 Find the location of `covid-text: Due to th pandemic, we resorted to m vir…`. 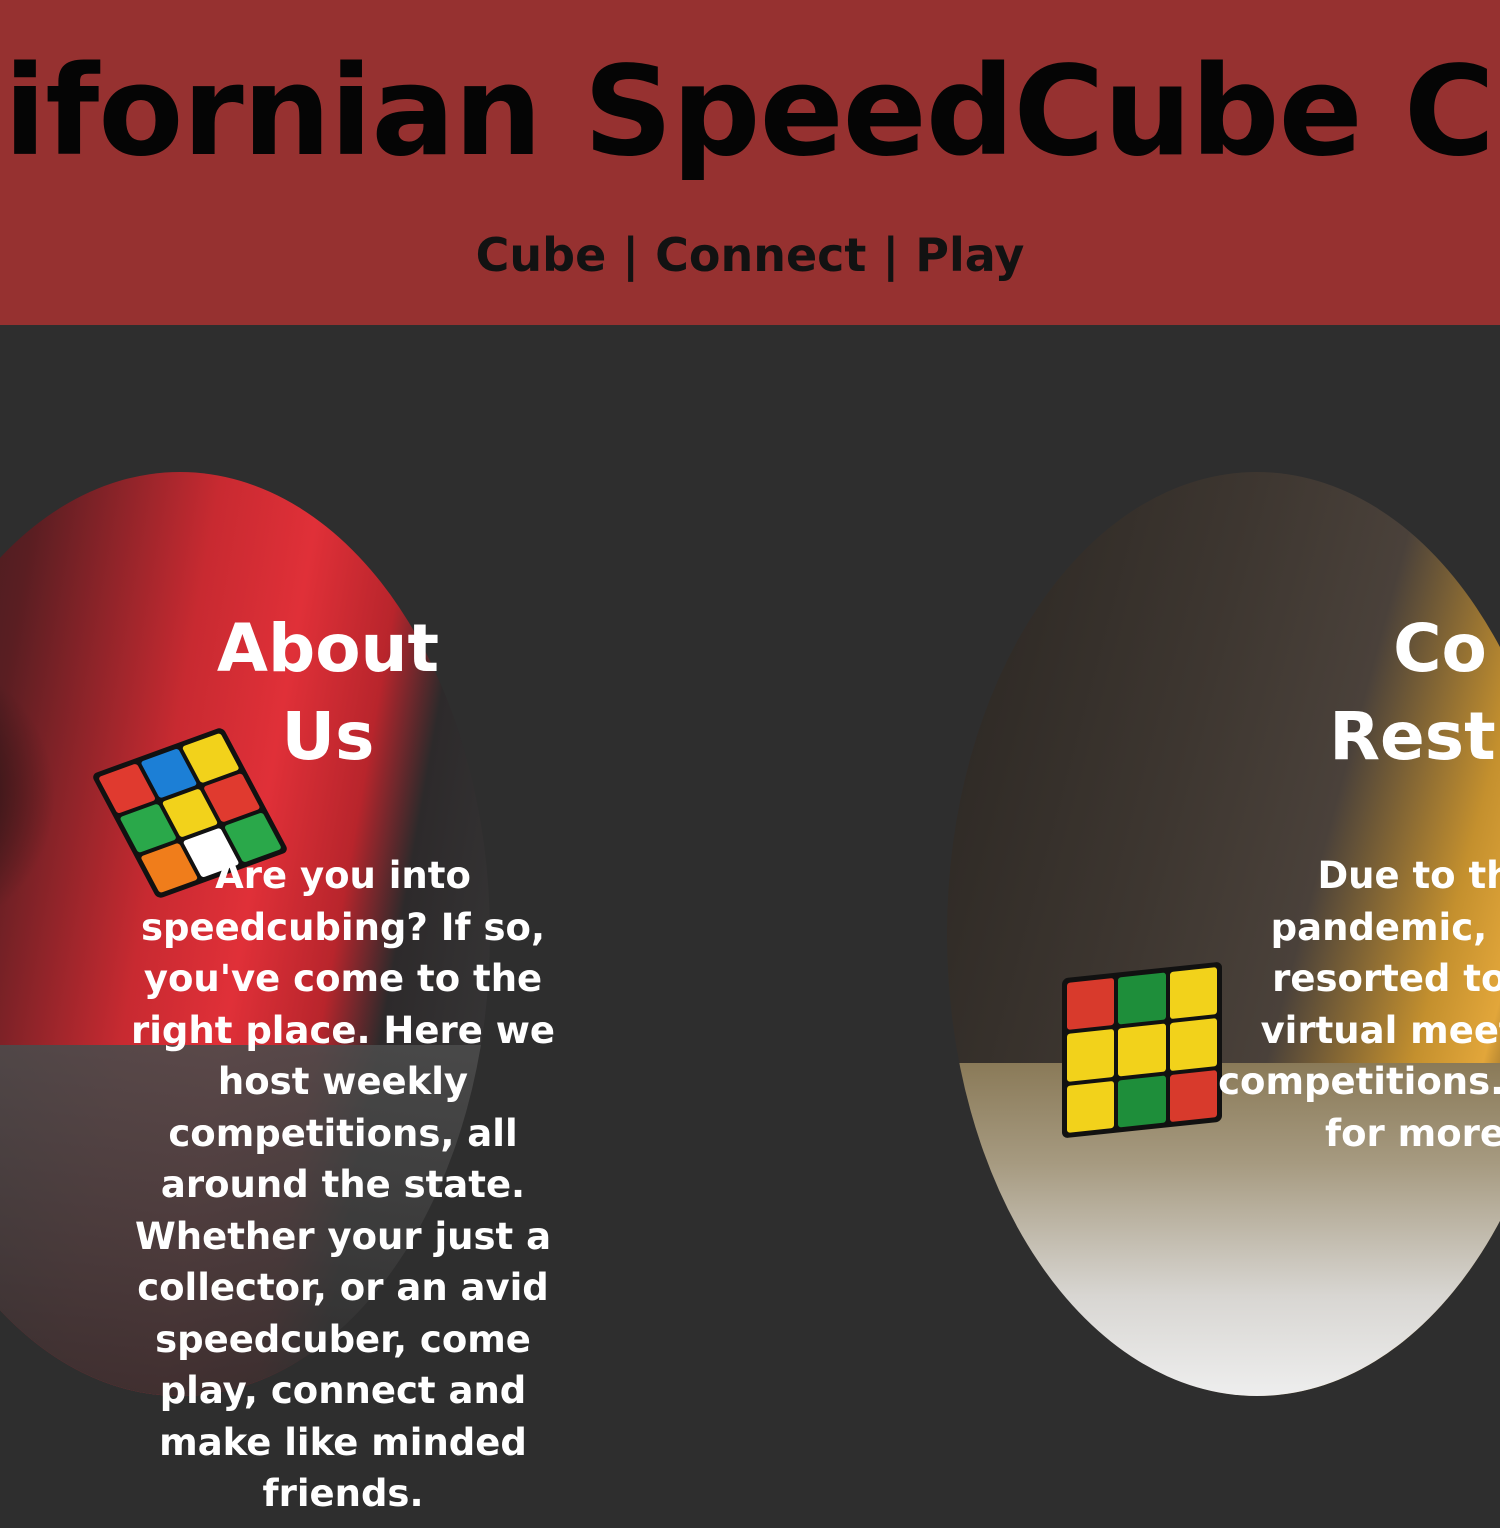

covid-text: Due to th pandemic, we resorted to m vir… is located at coordinates (1352, 1004).